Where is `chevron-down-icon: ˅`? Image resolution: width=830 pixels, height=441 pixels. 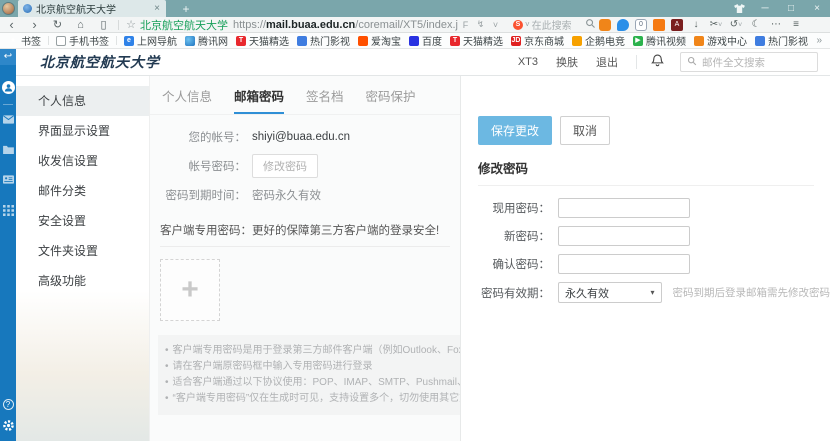 chevron-down-icon: ˅ is located at coordinates (495, 25).